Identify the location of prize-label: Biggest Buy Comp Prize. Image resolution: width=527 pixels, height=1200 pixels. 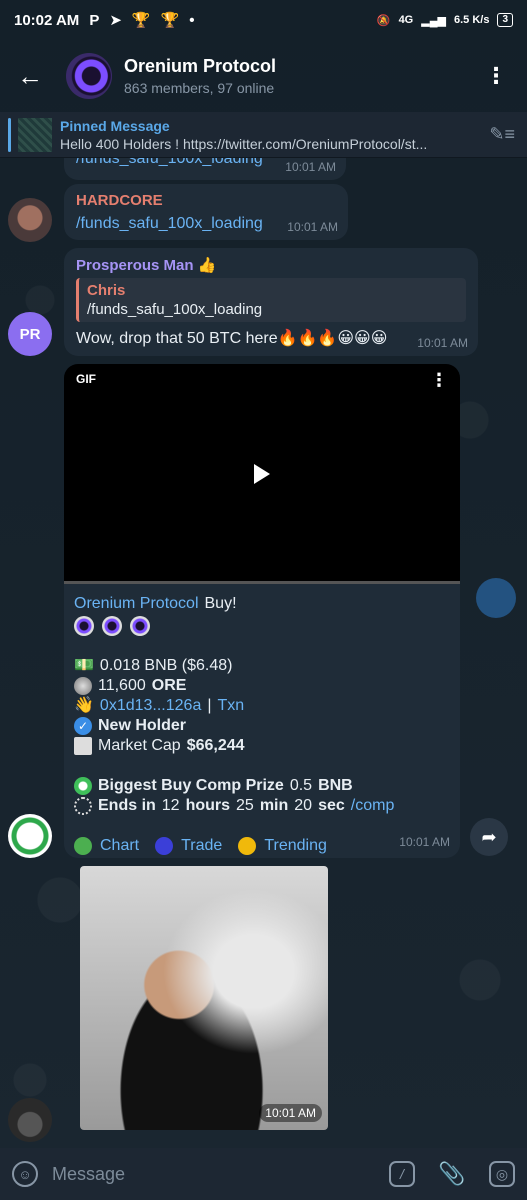
(191, 785).